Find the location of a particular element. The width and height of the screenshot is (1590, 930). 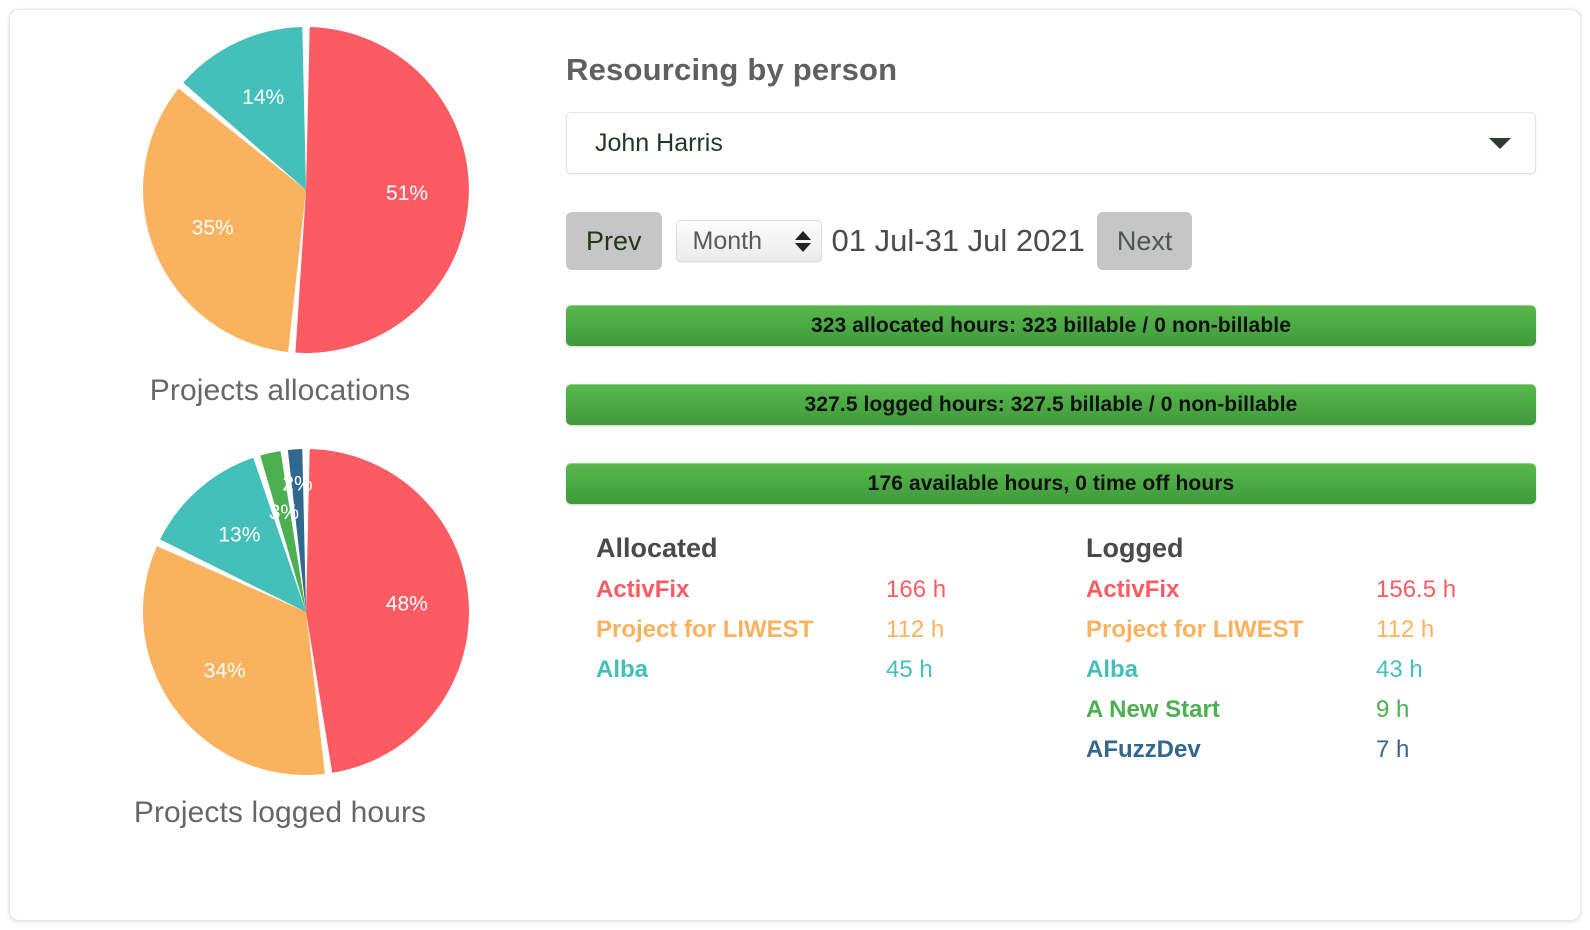

project-name: AFuzzDev is located at coordinates (1143, 749).